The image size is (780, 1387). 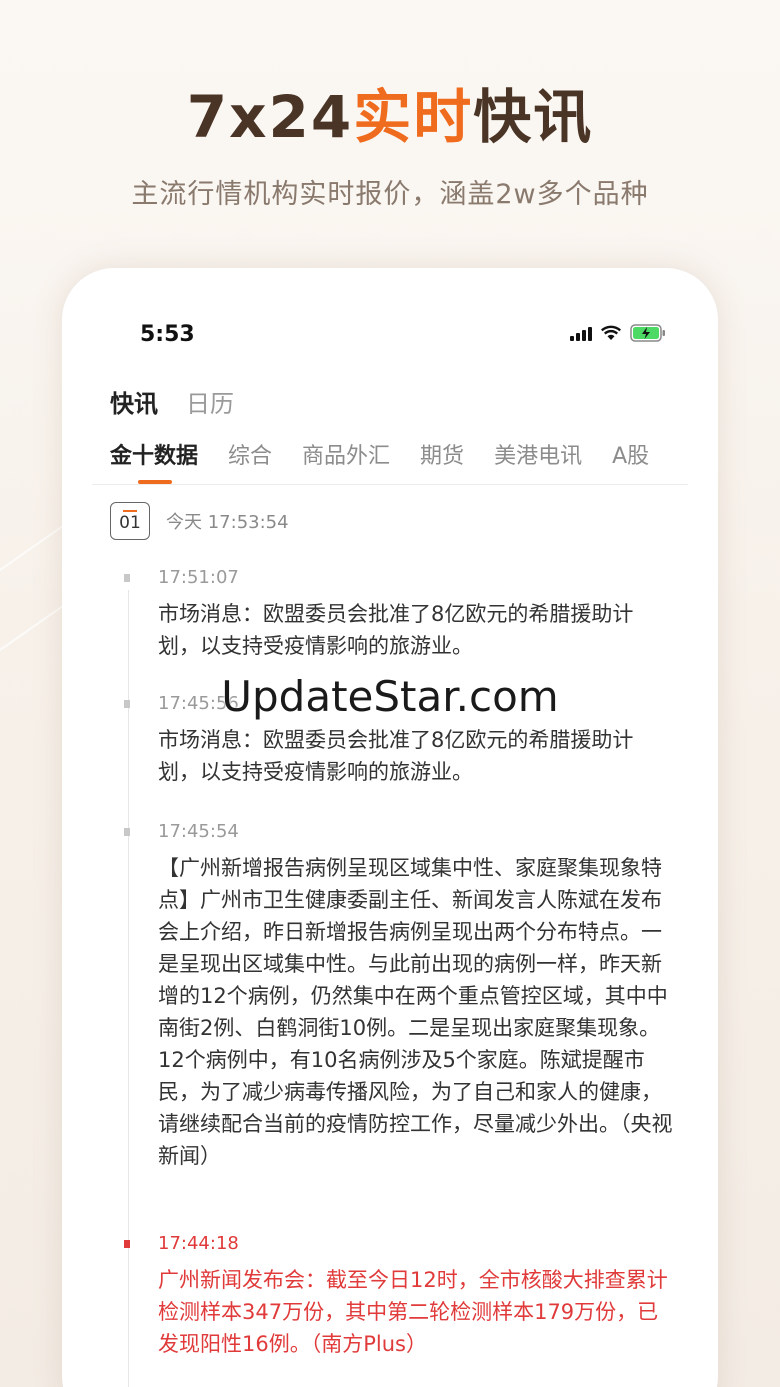 What do you see at coordinates (346, 461) in the screenshot?
I see `tab-commodities-forex: 商品外汇` at bounding box center [346, 461].